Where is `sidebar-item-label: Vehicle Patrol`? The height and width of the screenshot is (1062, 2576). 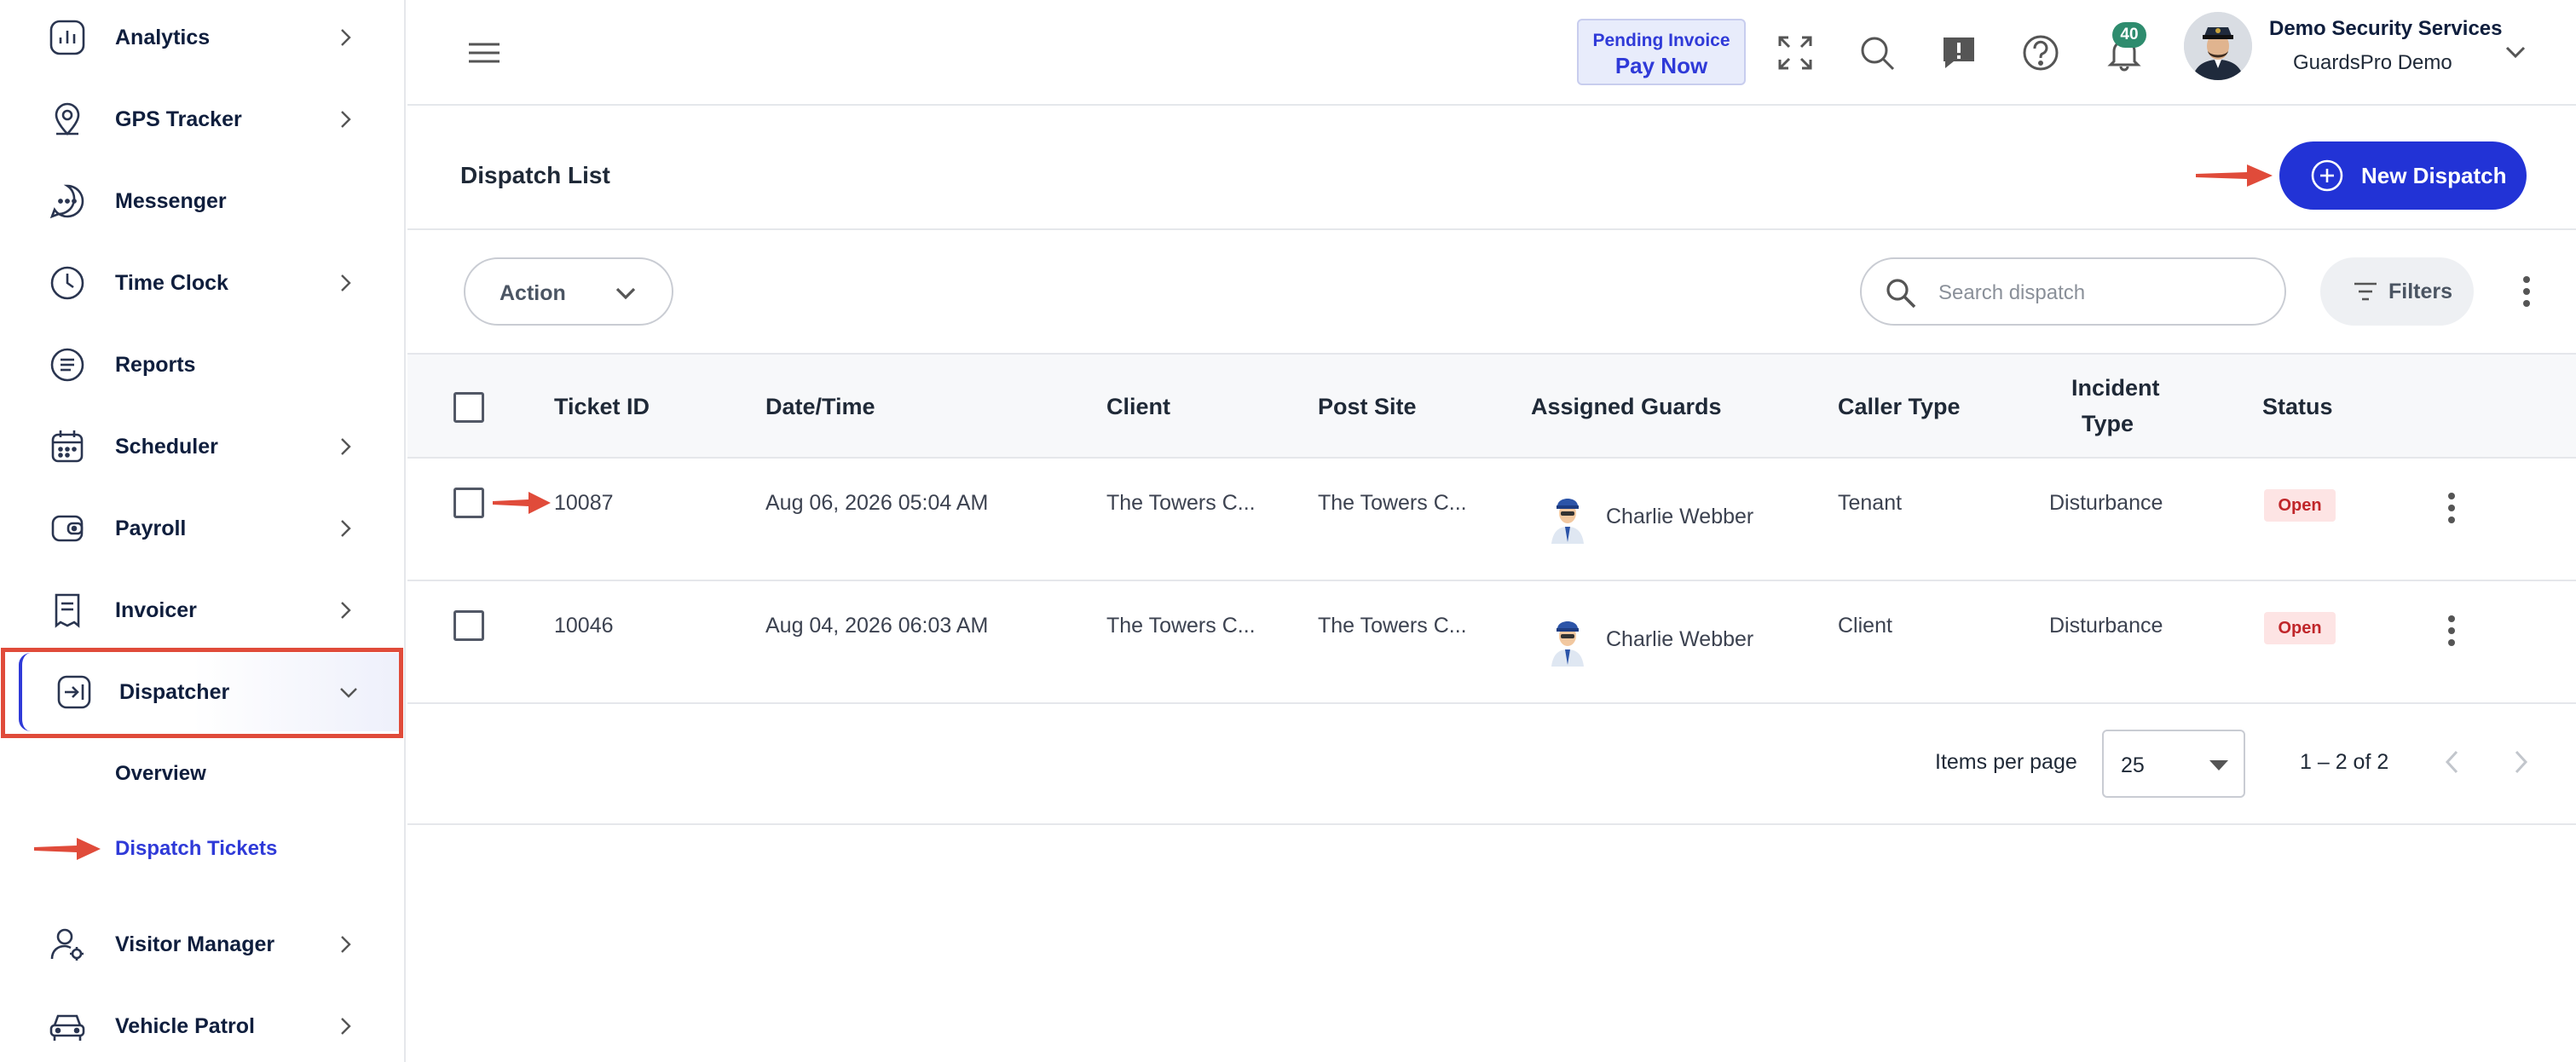
sidebar-item-label: Vehicle Patrol is located at coordinates (185, 1025).